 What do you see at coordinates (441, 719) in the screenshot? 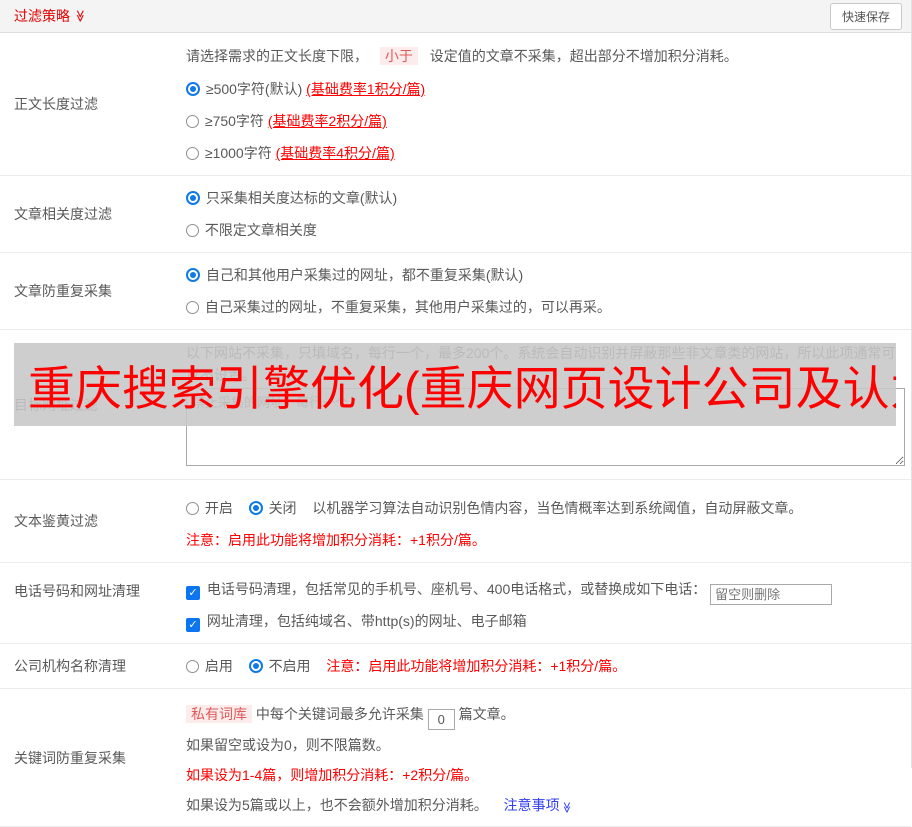
I see `keyword-limit-input` at bounding box center [441, 719].